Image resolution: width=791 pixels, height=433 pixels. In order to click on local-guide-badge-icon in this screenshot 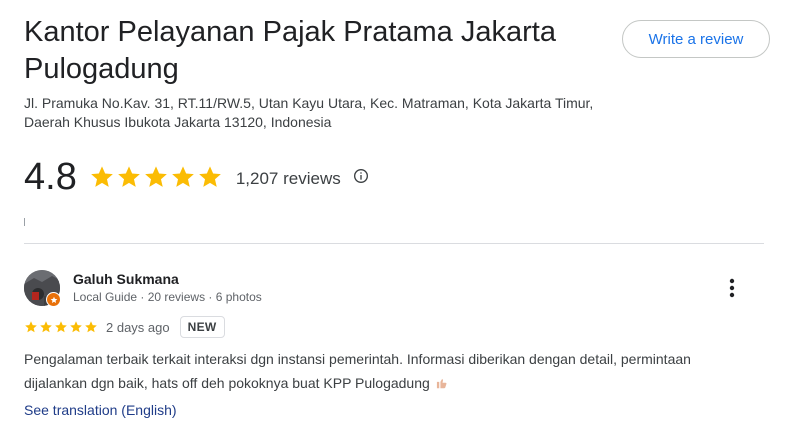, I will do `click(53, 299)`.